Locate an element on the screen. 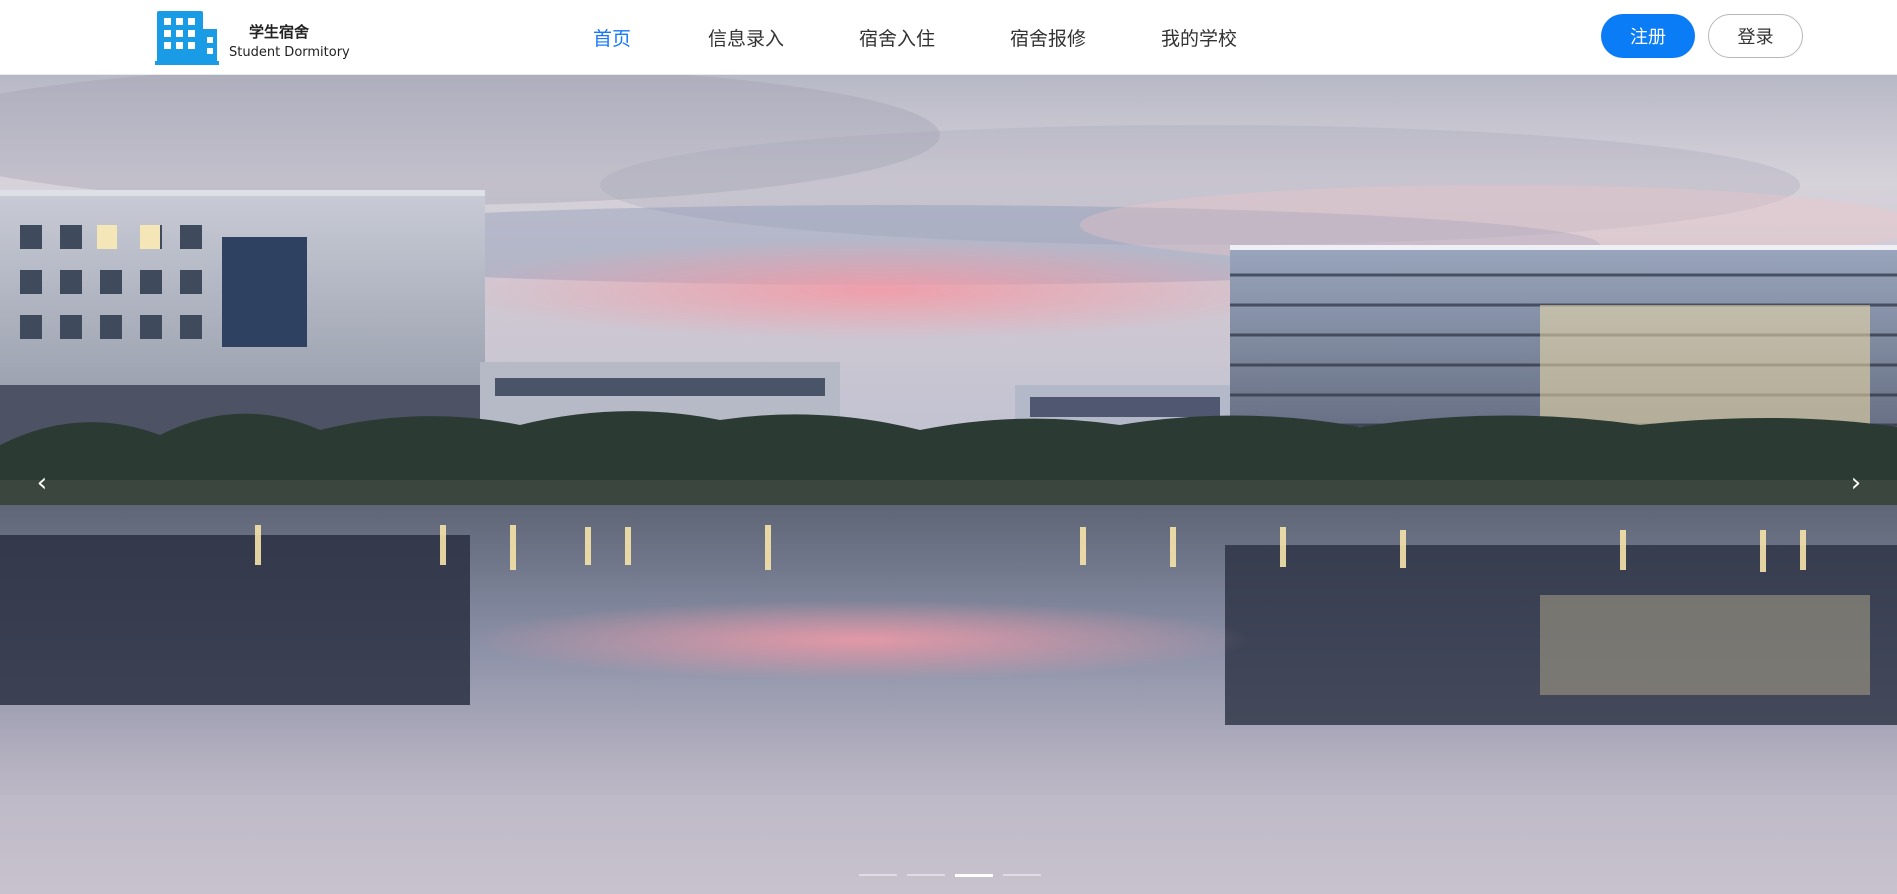 This screenshot has height=894, width=1897. carousel-indicators is located at coordinates (951, 876).